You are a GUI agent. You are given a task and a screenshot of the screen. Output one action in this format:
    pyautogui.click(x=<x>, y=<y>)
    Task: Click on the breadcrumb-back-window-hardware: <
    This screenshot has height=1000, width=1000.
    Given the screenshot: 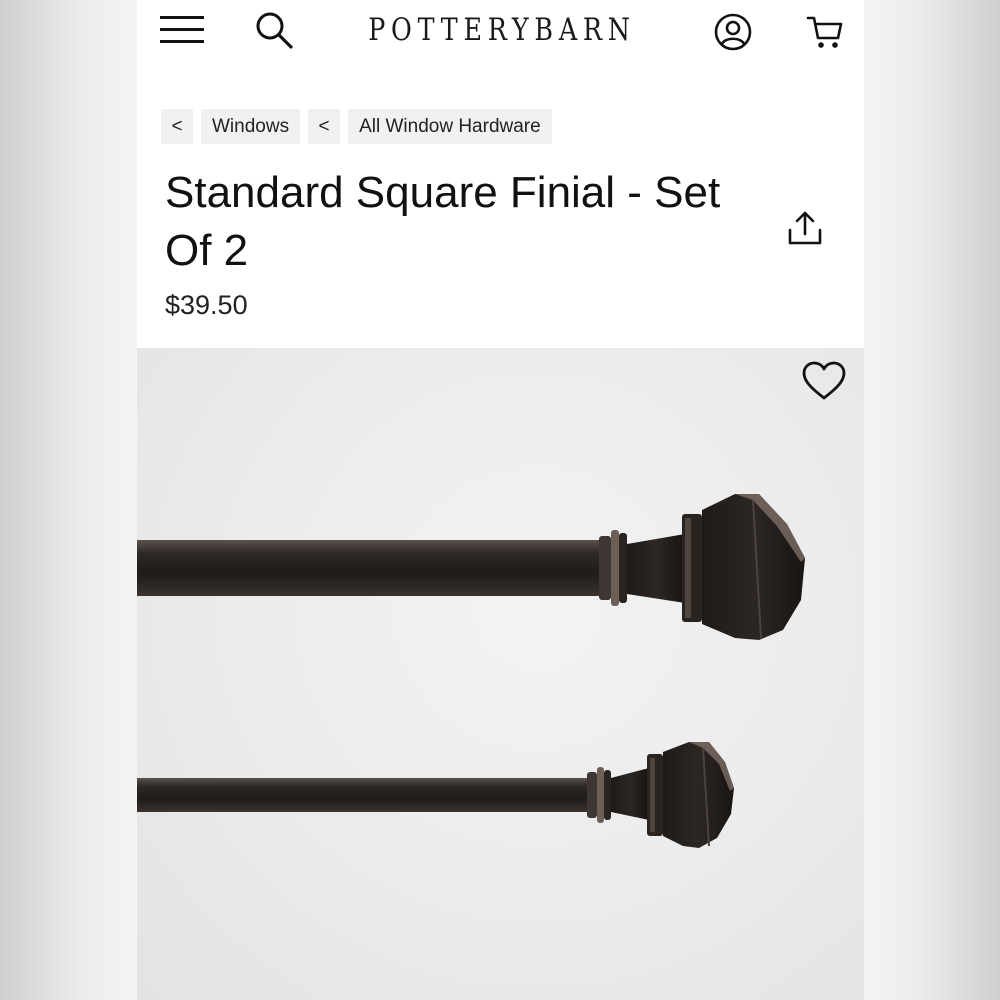 What is the action you would take?
    pyautogui.click(x=324, y=126)
    